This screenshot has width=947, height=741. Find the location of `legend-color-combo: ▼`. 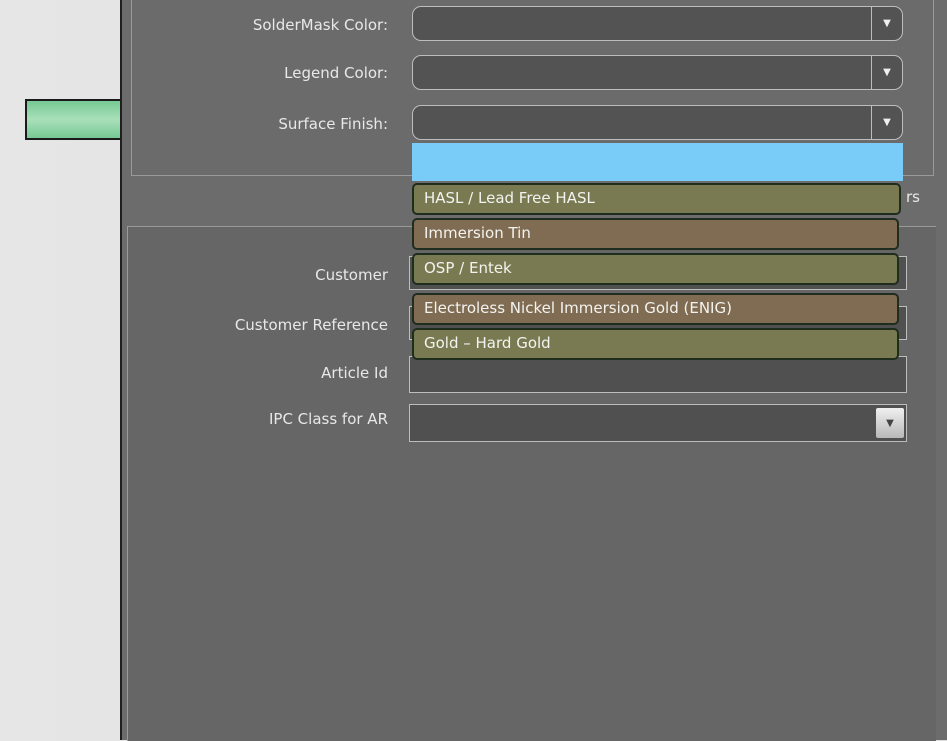

legend-color-combo: ▼ is located at coordinates (657, 72).